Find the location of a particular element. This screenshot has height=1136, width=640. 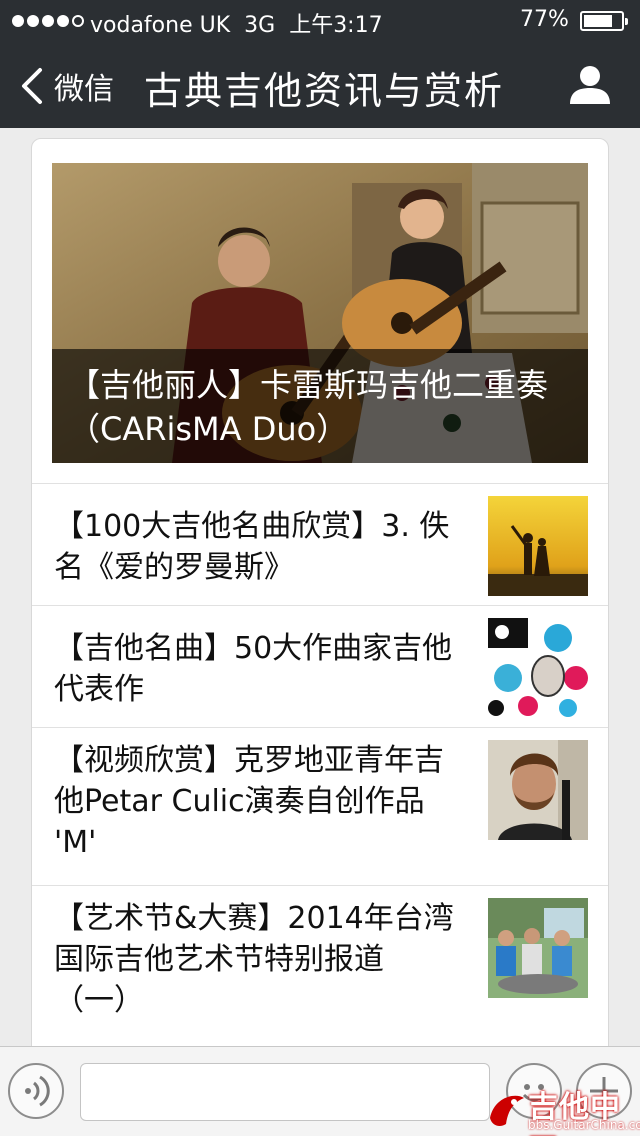

article-title: 【视频欣赏】克罗地亚青年吉他Petar Culic演奏自创作品 'M' is located at coordinates (249, 801).